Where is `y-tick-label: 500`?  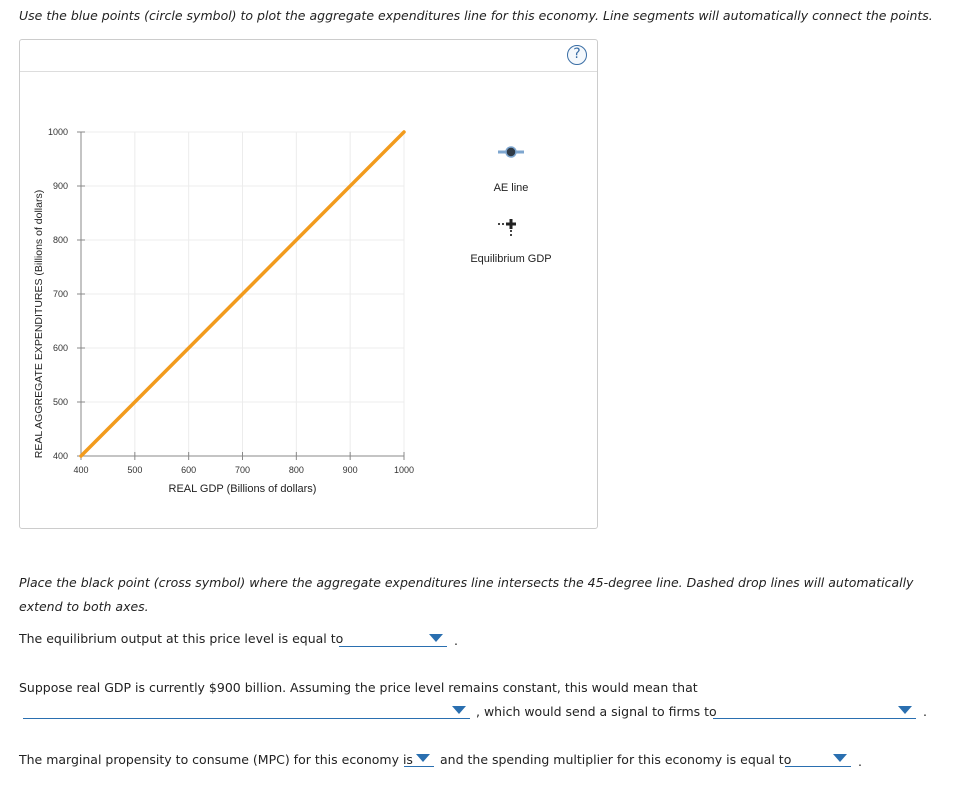 y-tick-label: 500 is located at coordinates (60, 402).